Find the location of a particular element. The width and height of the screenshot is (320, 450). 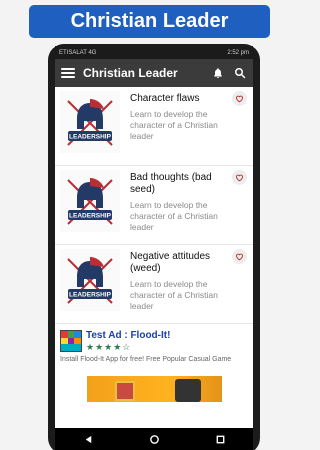

ad-image is located at coordinates (154, 389).